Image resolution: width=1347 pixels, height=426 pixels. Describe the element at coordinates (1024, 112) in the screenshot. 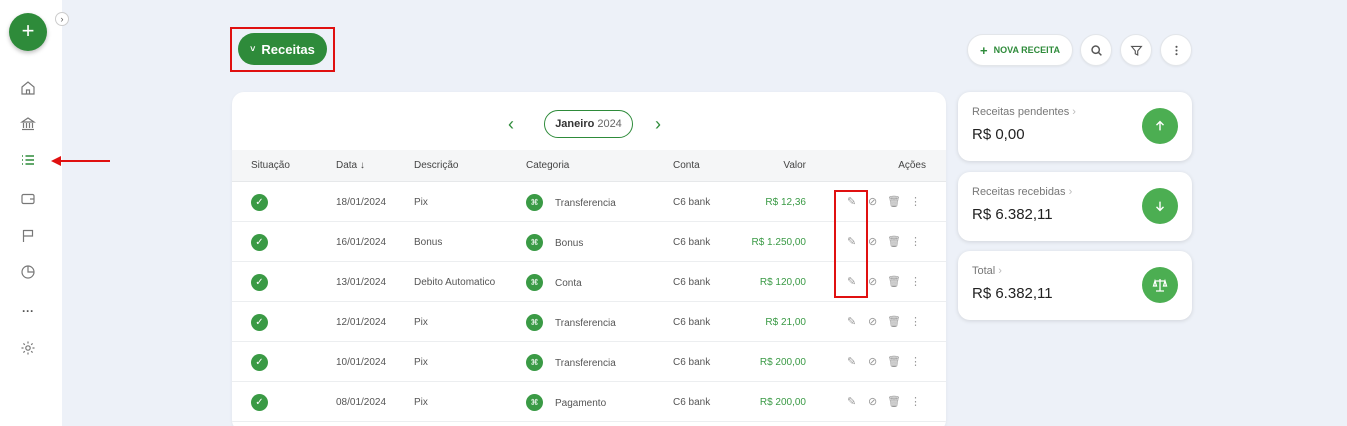

I see `summary-pendentes-label: Receitas pendentes ›` at that location.